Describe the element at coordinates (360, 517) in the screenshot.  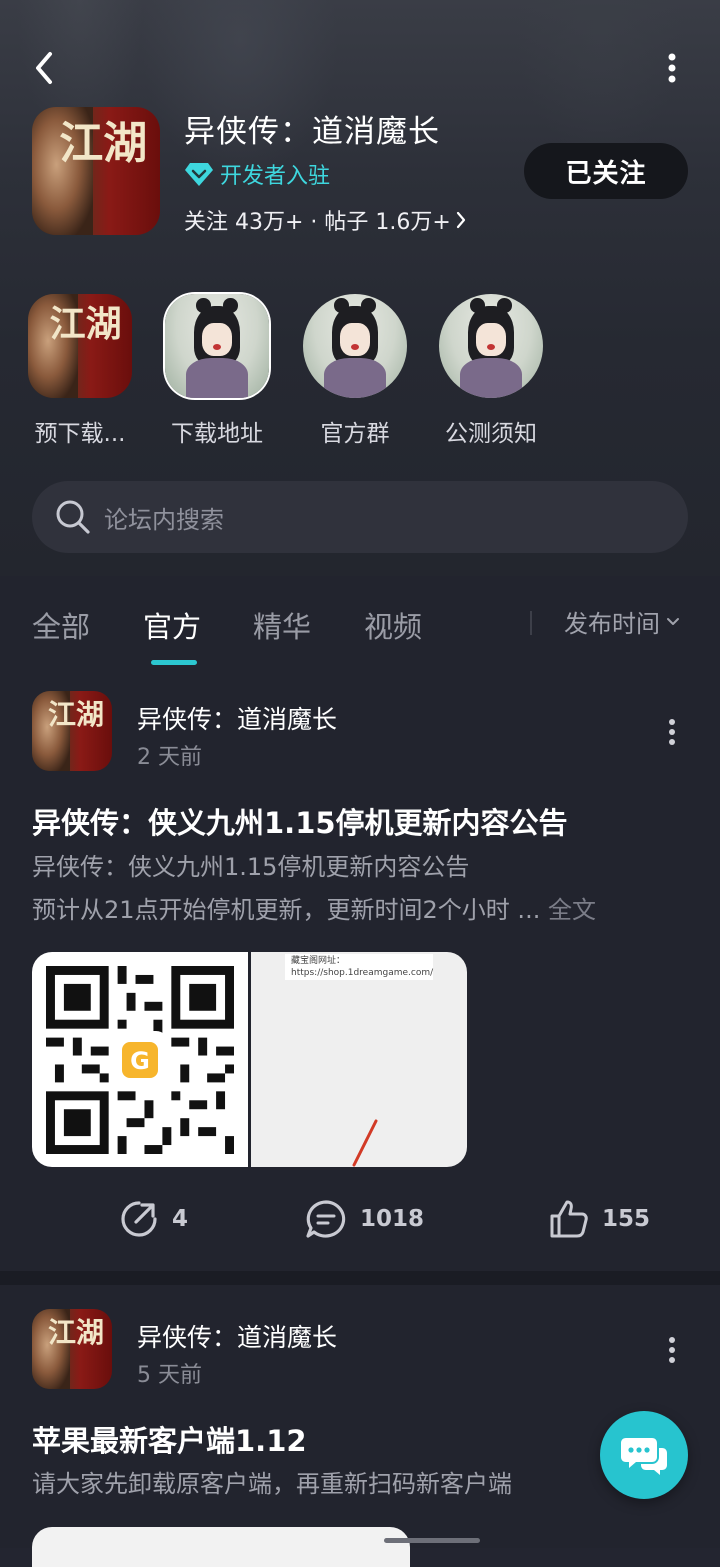
I see `forum-search-bar: 论坛内搜索` at that location.